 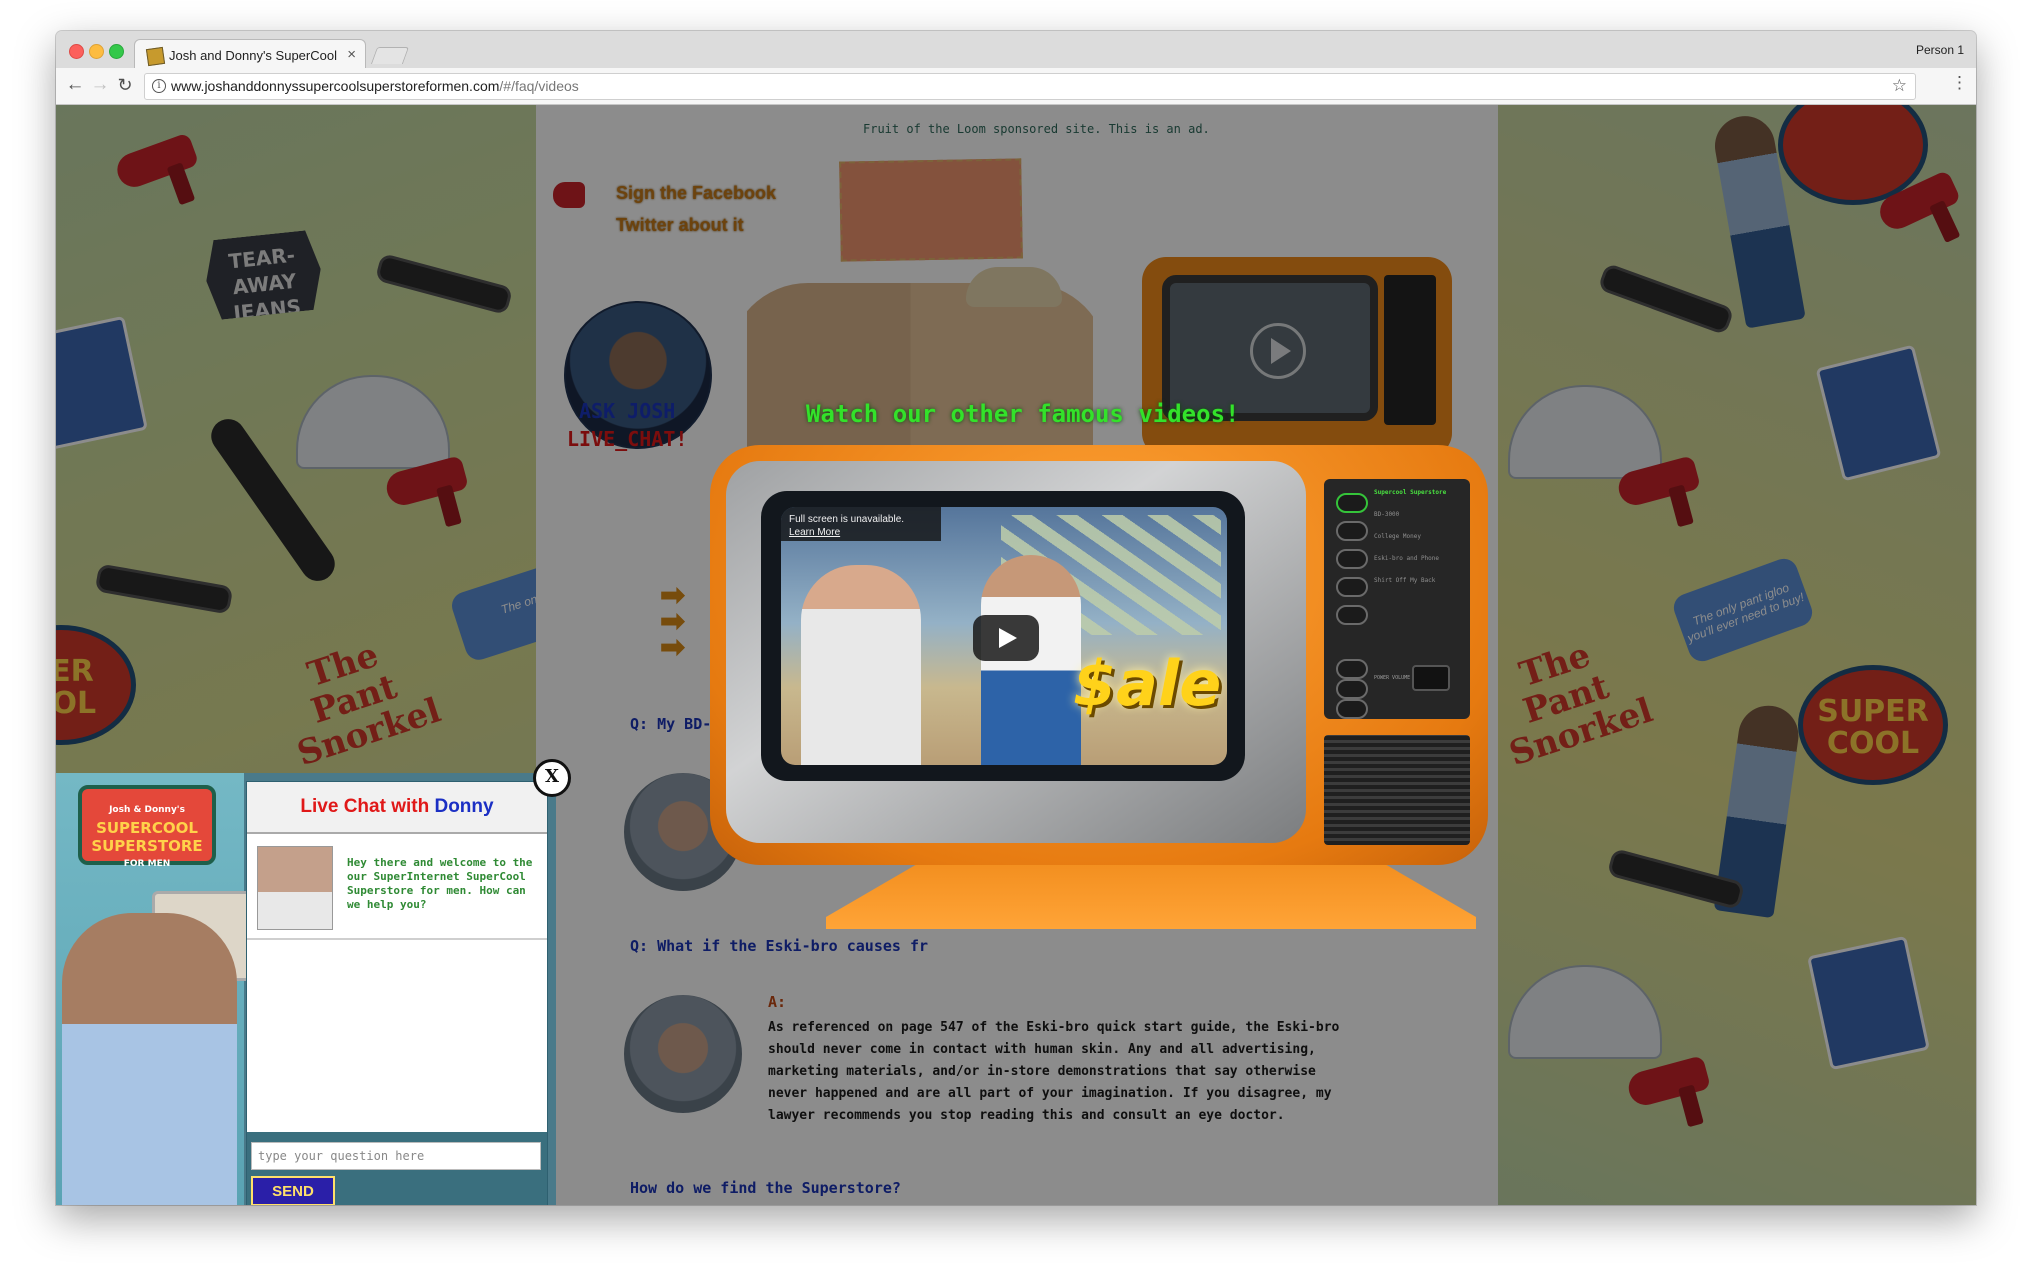 What do you see at coordinates (351, 54) in the screenshot?
I see `tab-close-icon: ×` at bounding box center [351, 54].